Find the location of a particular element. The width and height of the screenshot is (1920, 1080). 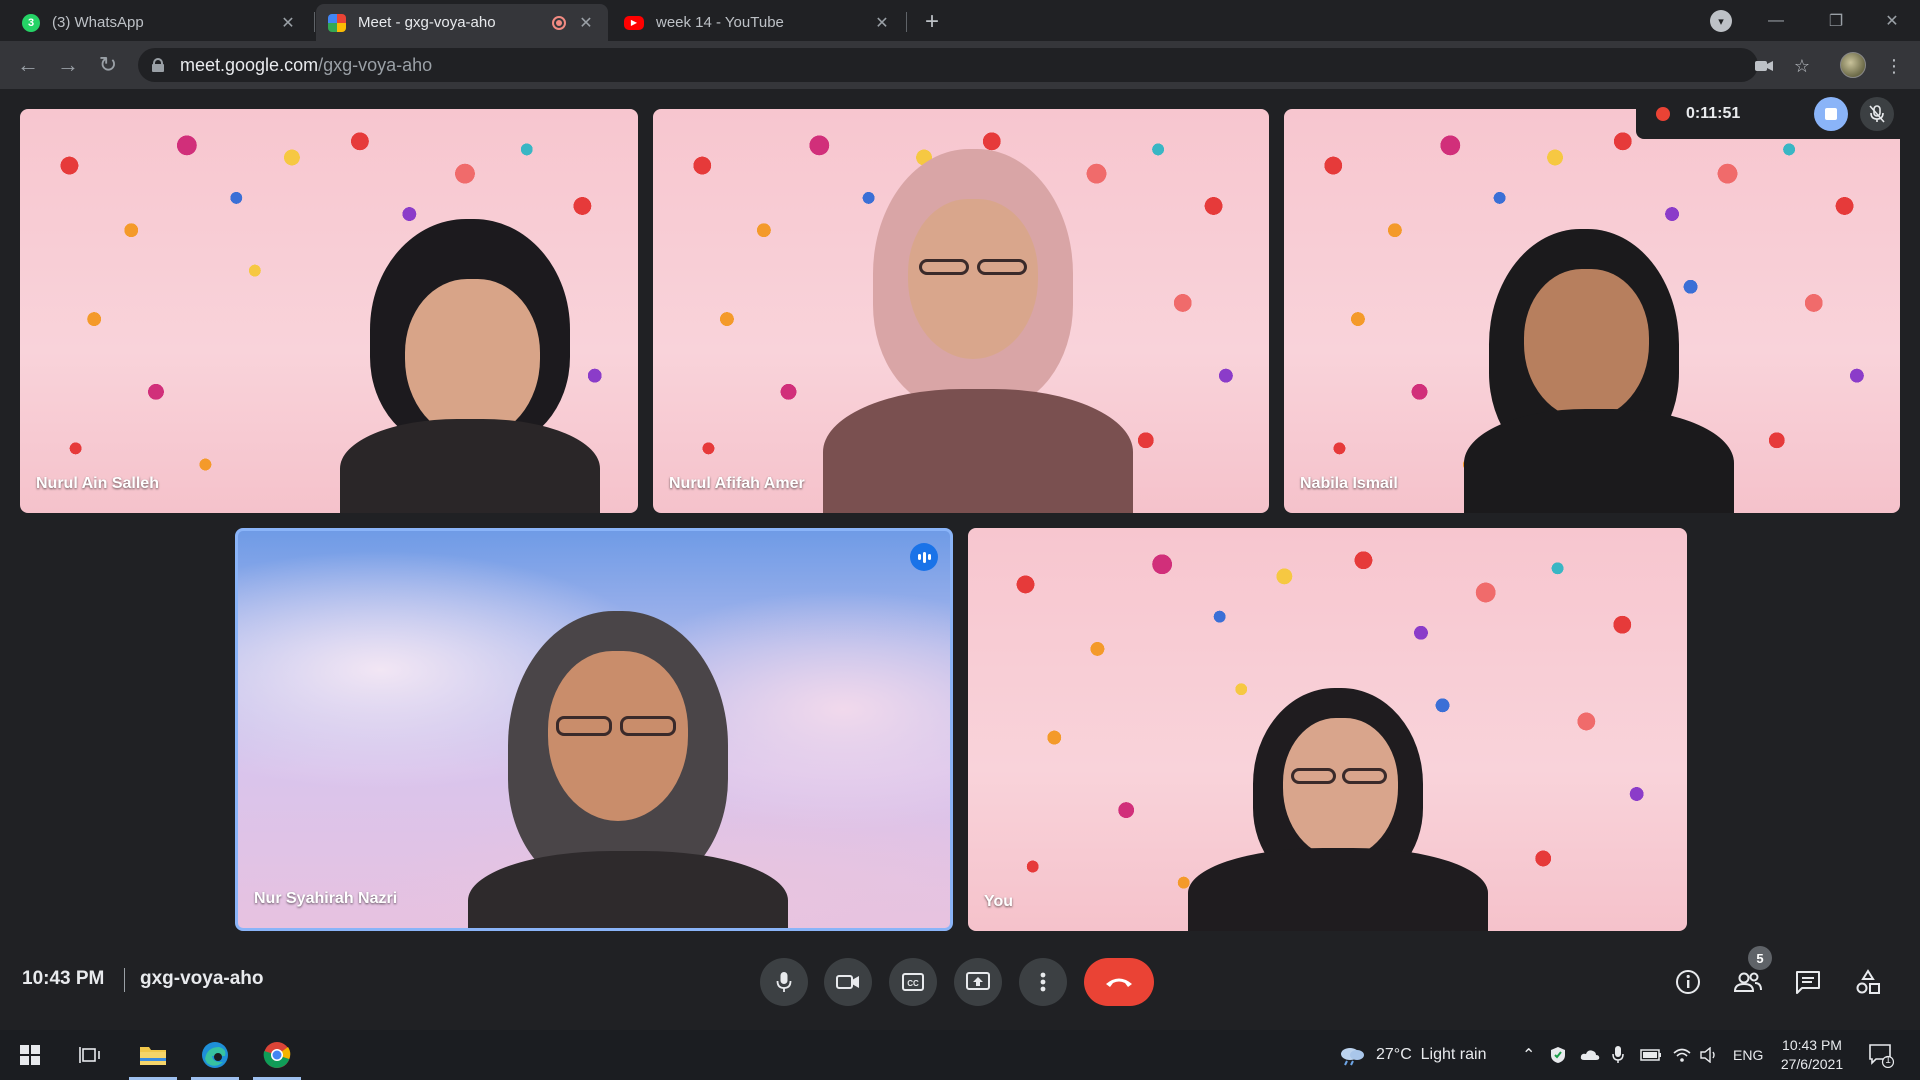

recording-indicator-icon is located at coordinates (559, 22).